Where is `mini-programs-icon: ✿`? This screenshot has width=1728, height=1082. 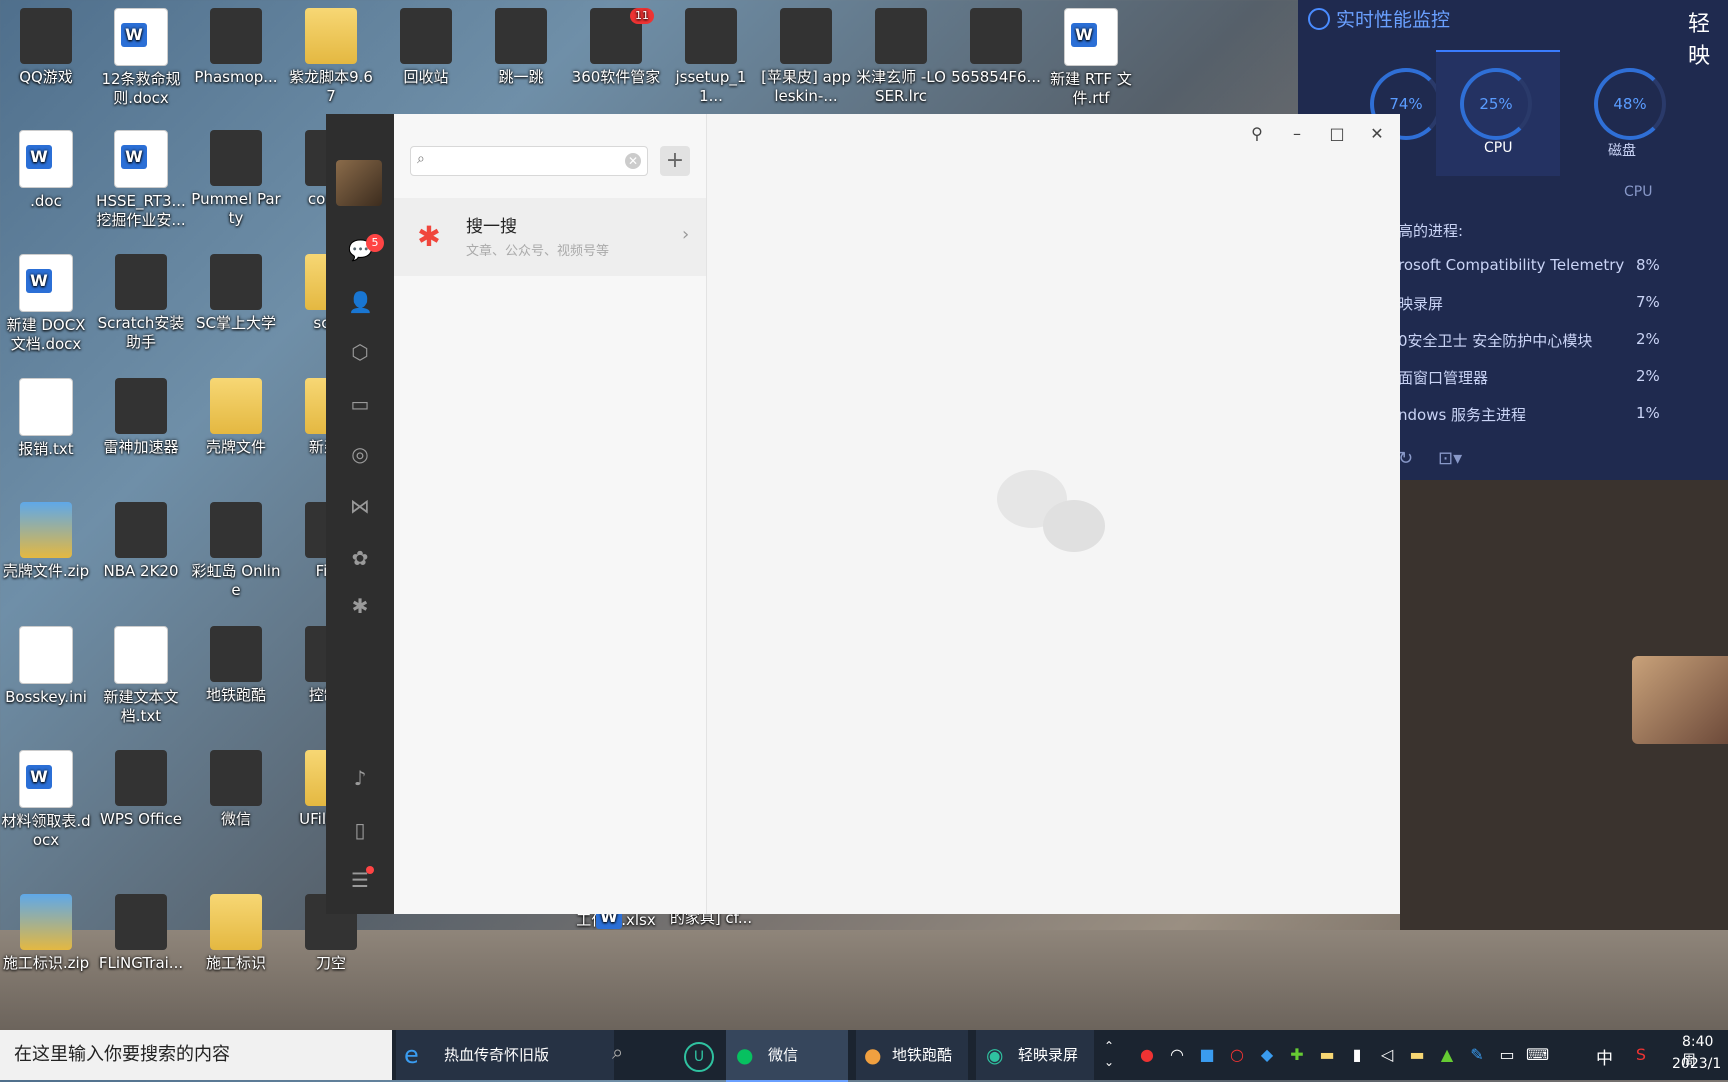 mini-programs-icon: ✿ is located at coordinates (360, 558).